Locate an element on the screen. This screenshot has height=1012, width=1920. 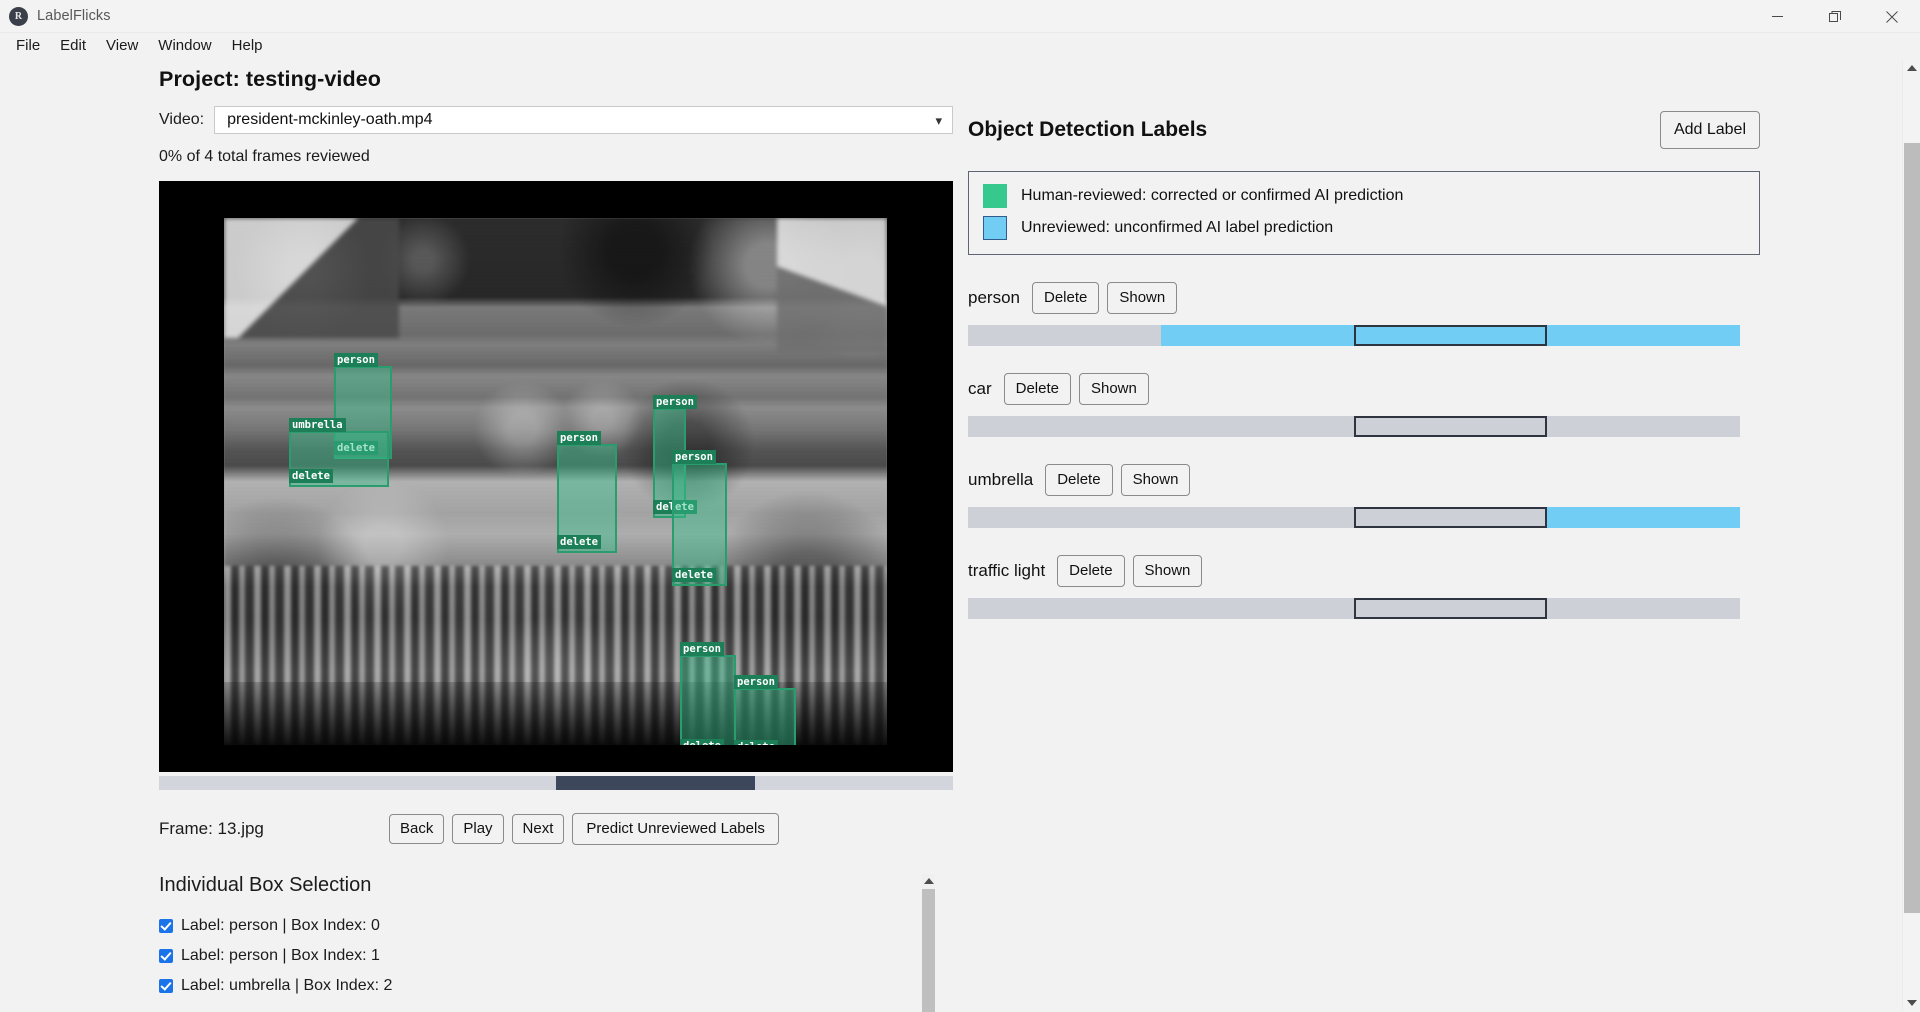
close-icon is located at coordinates (1891, 16).